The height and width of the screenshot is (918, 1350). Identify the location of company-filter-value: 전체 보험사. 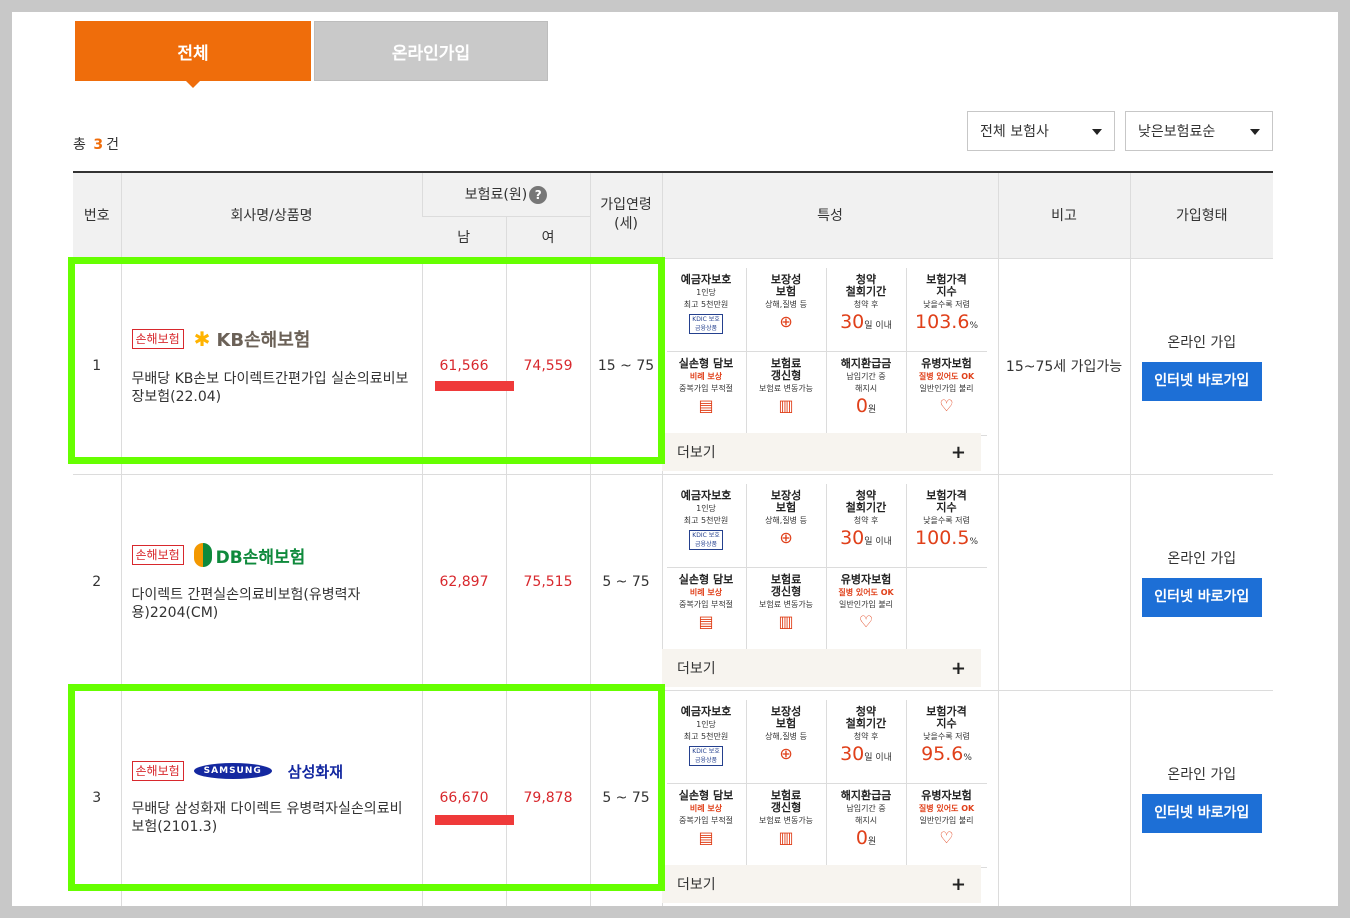
(1014, 132).